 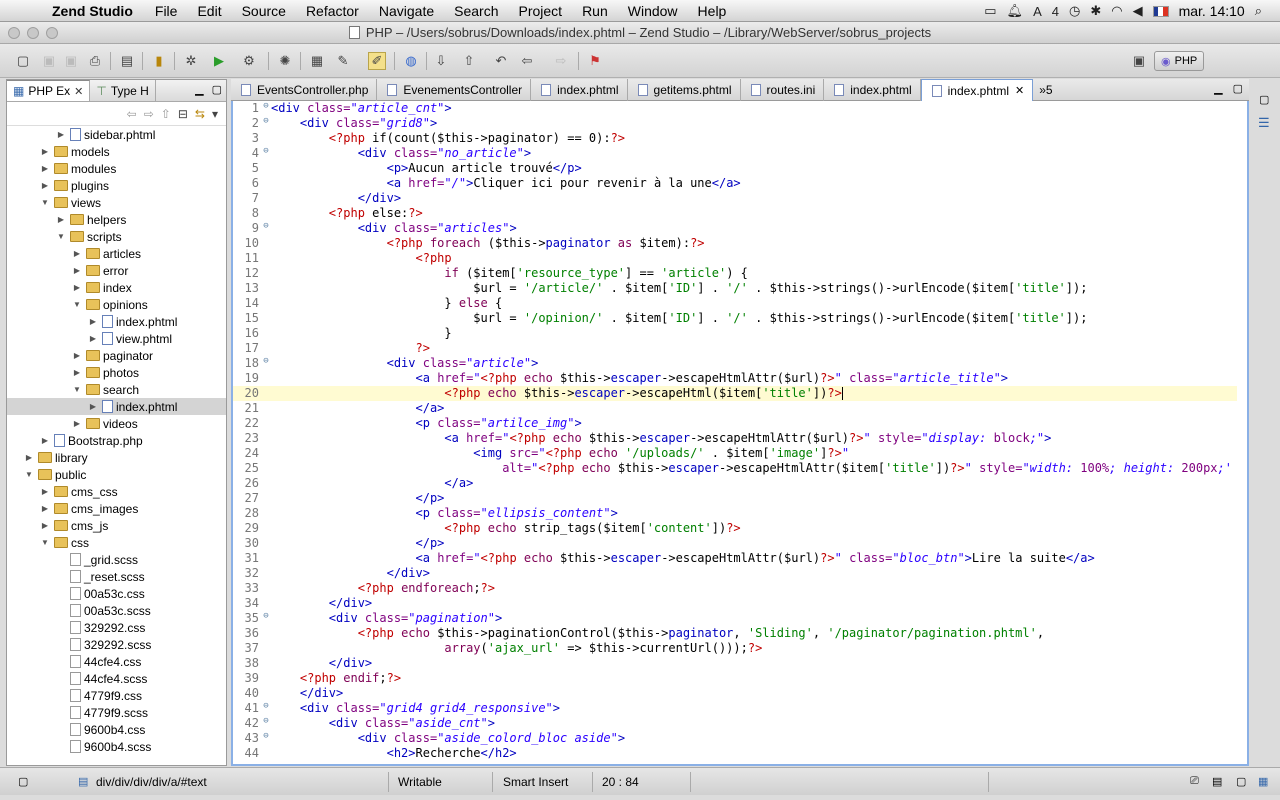 I want to click on back-nav-icon: ⇦, so click(x=132, y=114).